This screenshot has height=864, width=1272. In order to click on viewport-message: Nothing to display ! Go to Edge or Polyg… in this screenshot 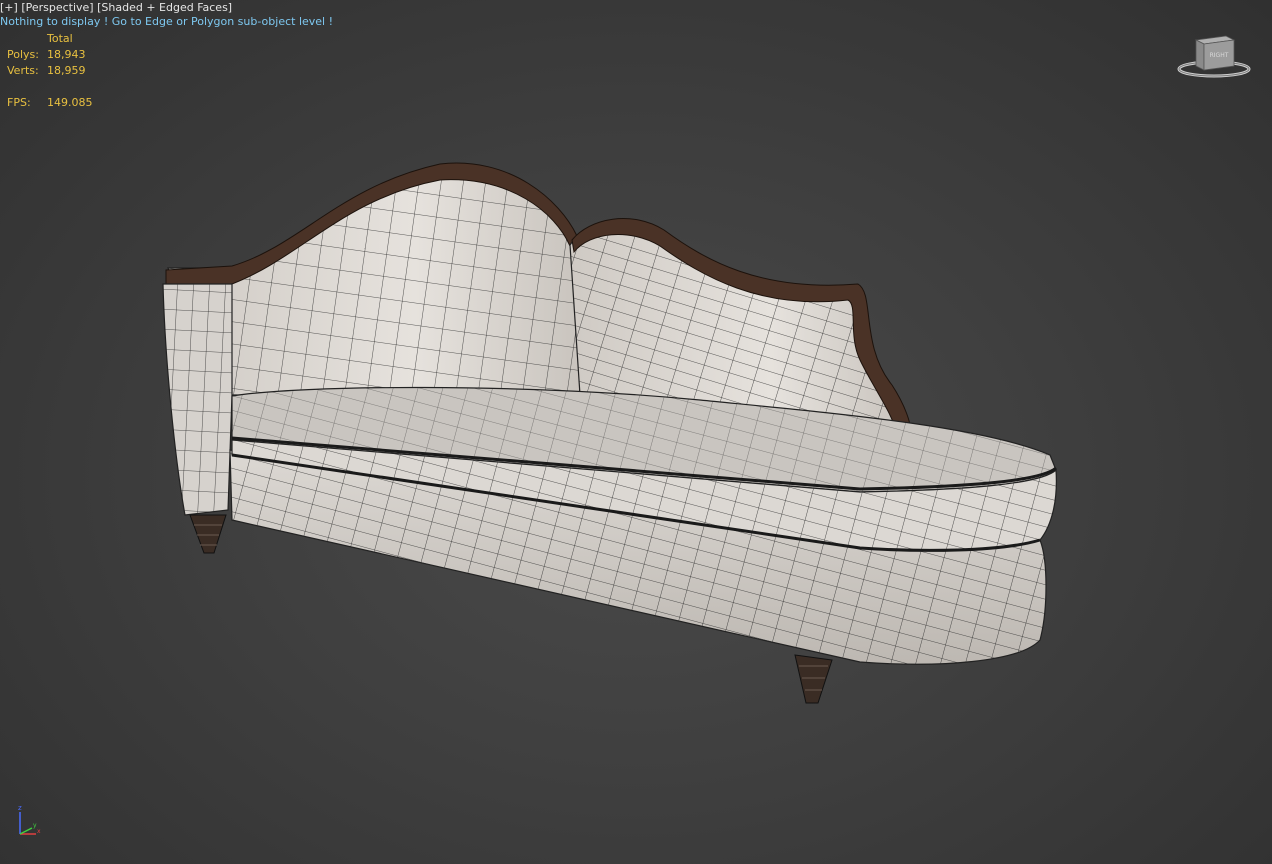, I will do `click(167, 21)`.